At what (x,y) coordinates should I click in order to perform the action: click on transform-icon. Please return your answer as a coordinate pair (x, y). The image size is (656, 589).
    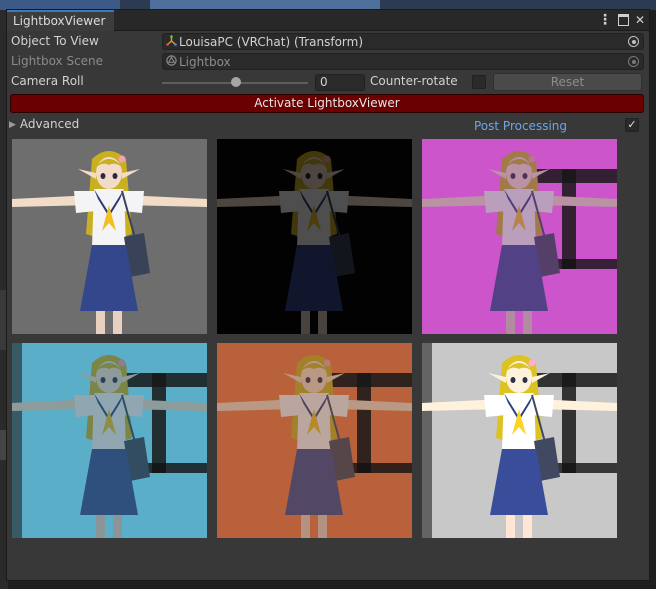
    Looking at the image, I should click on (171, 42).